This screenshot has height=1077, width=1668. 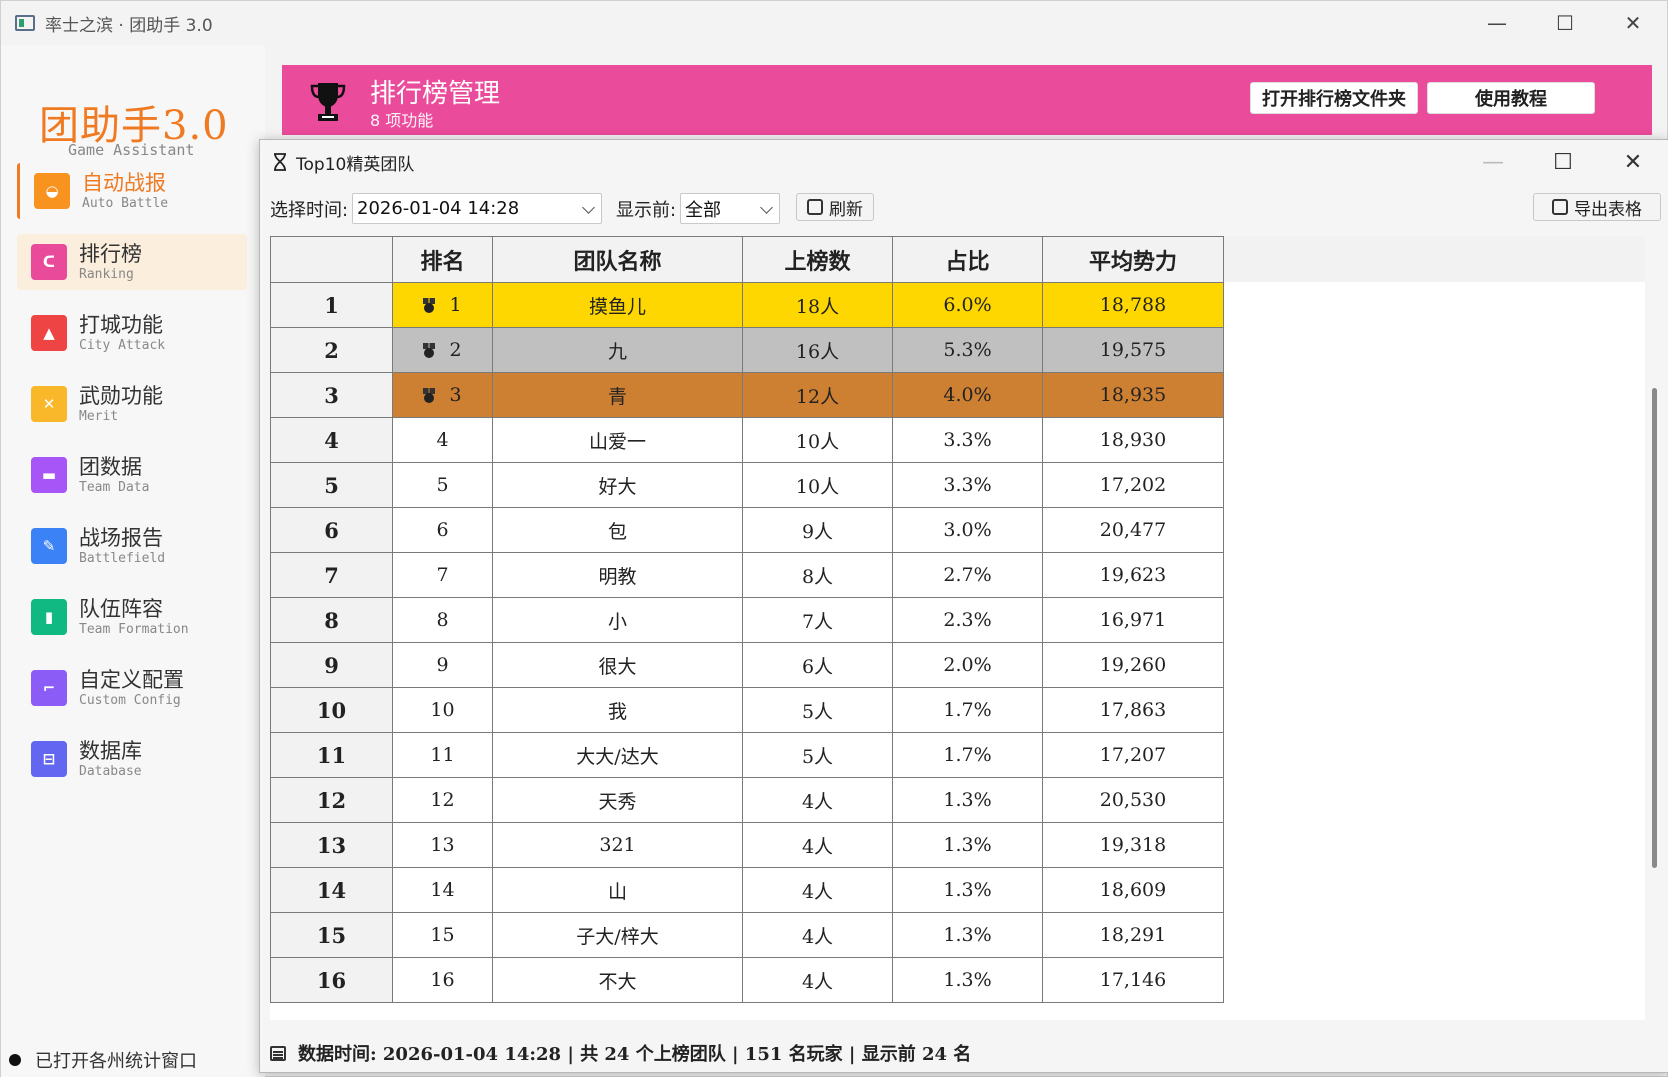 I want to click on column-header-count: 上榜数, so click(x=817, y=259).